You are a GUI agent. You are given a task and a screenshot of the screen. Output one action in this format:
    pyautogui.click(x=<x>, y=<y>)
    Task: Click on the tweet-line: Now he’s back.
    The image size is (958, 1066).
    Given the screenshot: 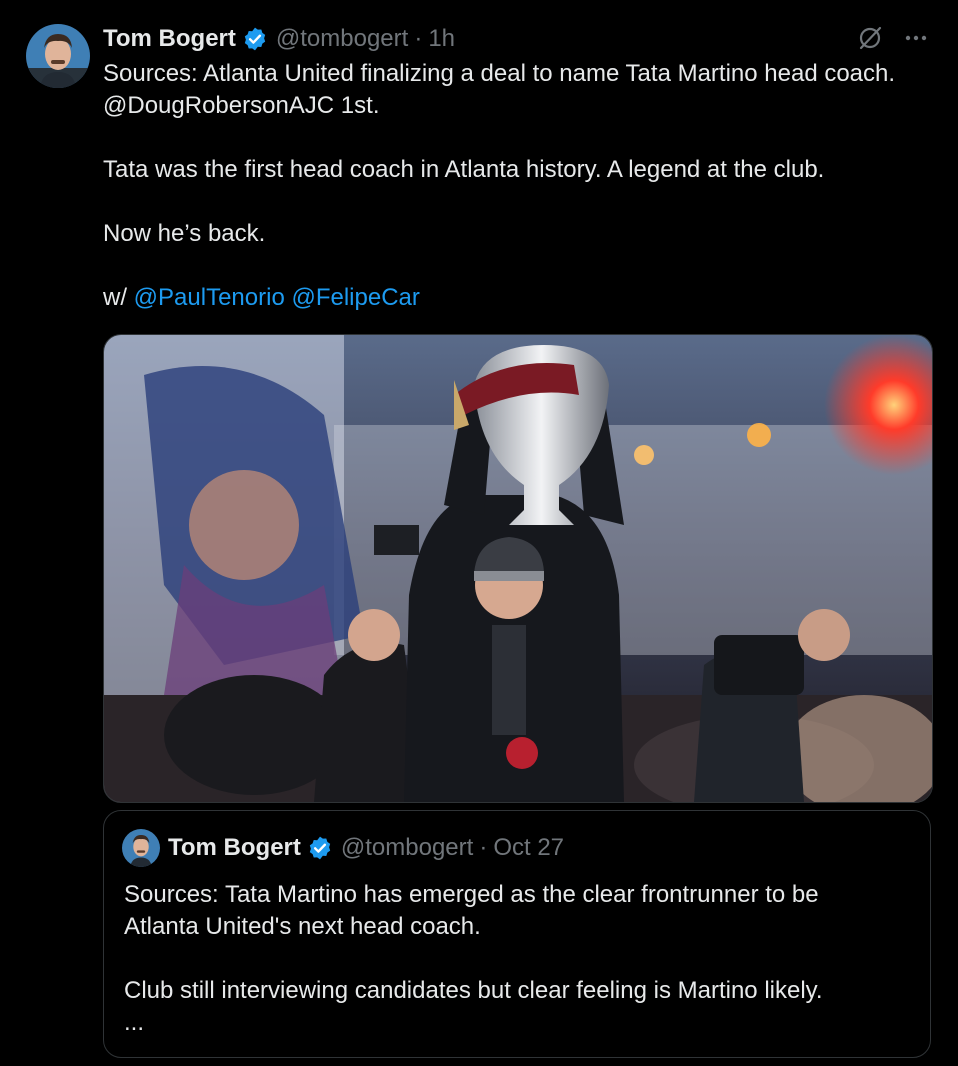 What is the action you would take?
    pyautogui.click(x=184, y=233)
    